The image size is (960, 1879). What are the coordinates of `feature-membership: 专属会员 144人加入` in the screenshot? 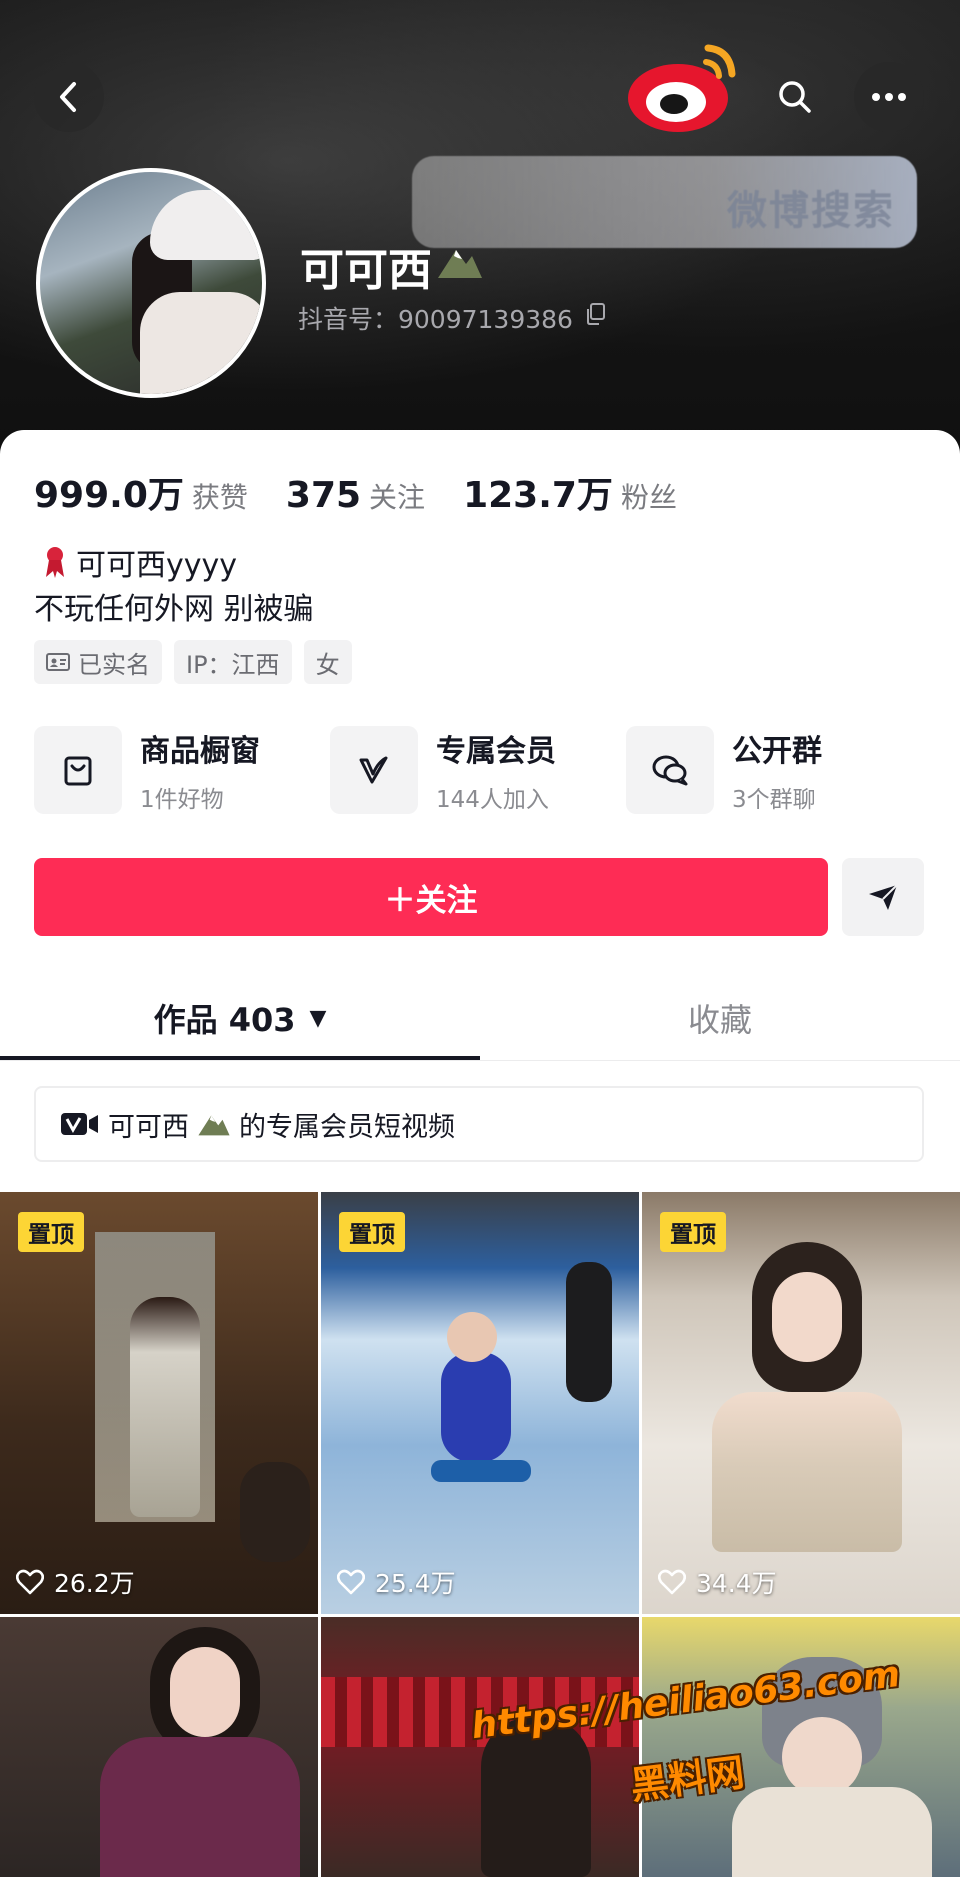 It's located at (478, 770).